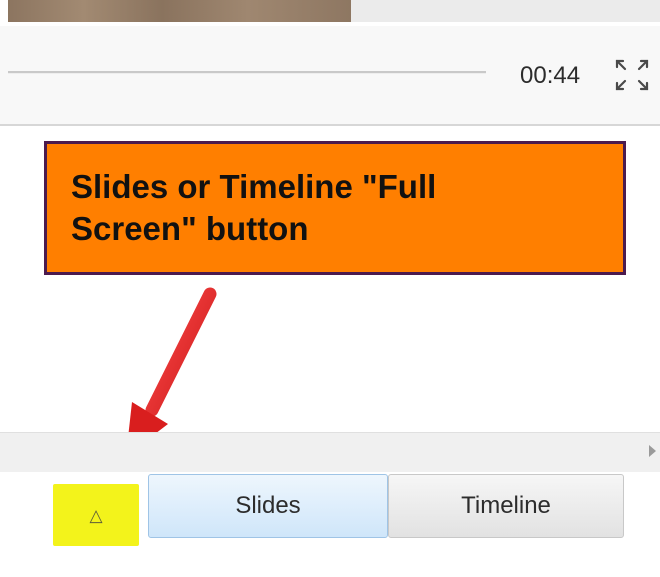 The image size is (660, 577). Describe the element at coordinates (330, 452) in the screenshot. I see `horizontal-scrollbar` at that location.